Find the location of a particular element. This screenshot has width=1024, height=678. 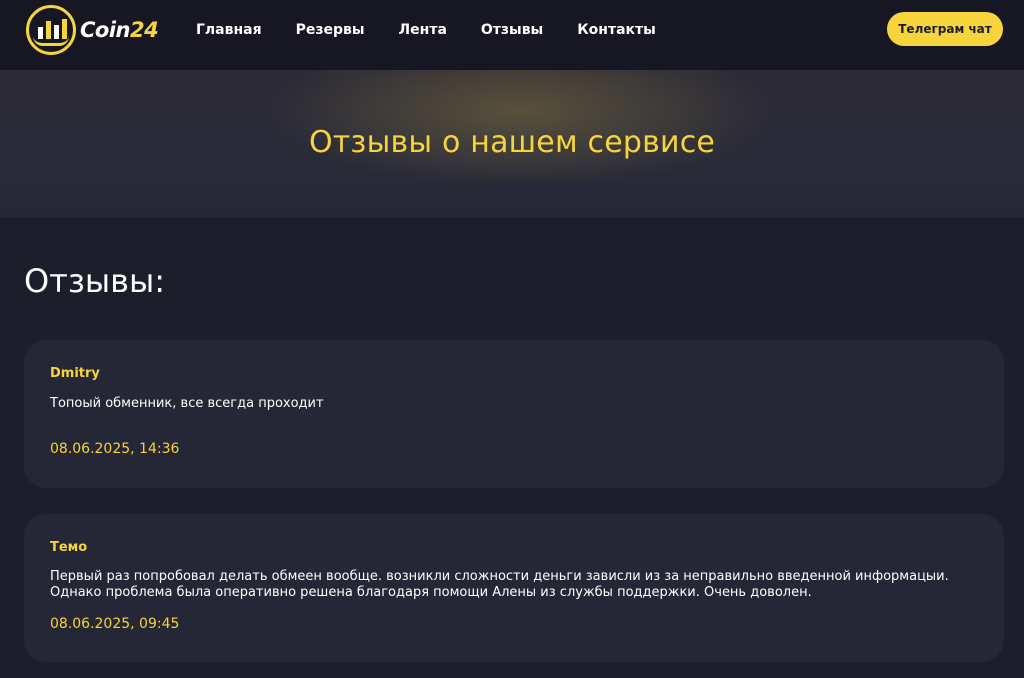

nav-item-contacts: Контакты is located at coordinates (616, 30).